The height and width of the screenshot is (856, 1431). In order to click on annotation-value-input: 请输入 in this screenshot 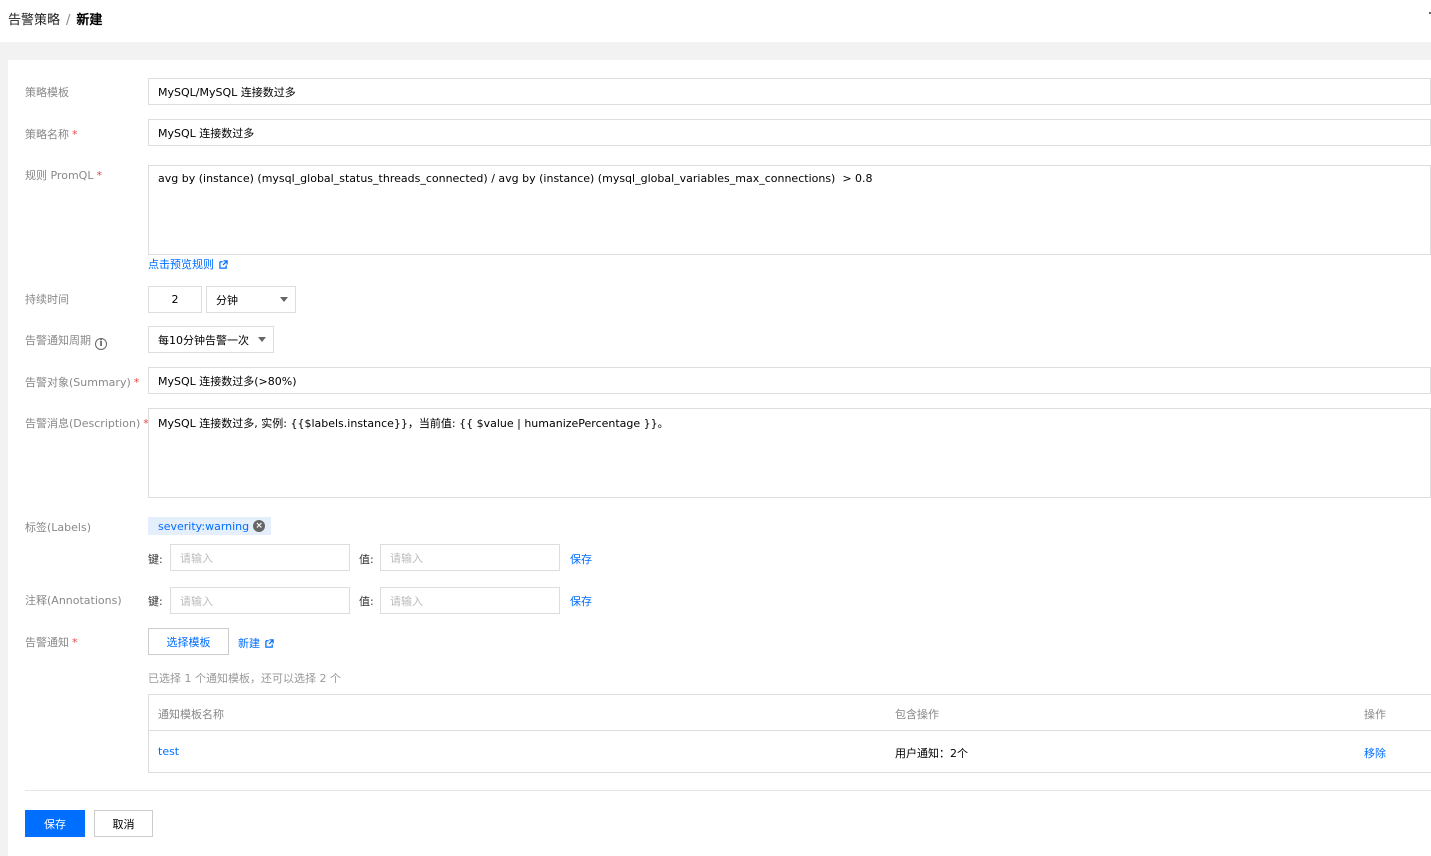, I will do `click(470, 600)`.